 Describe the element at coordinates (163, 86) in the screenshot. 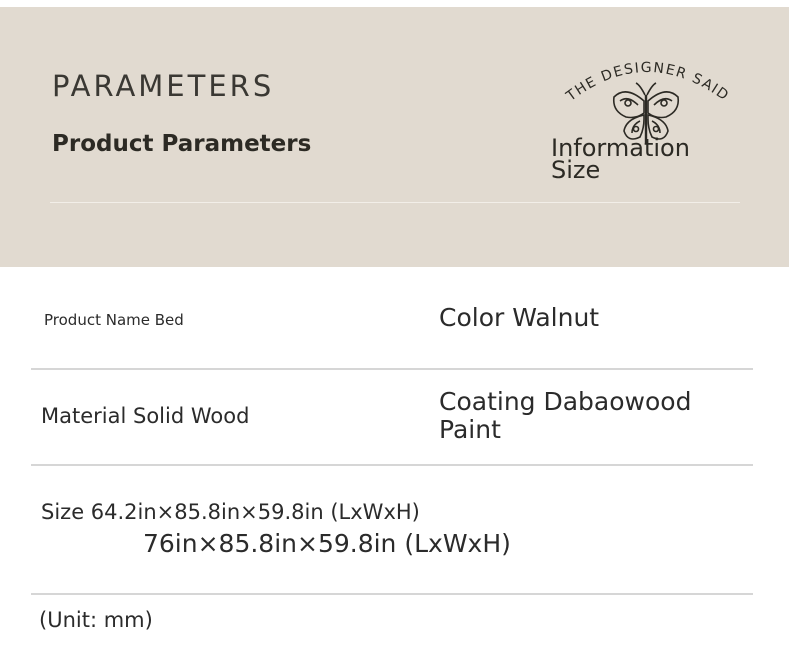

I see `parameters-heading: PARAMETERS` at that location.